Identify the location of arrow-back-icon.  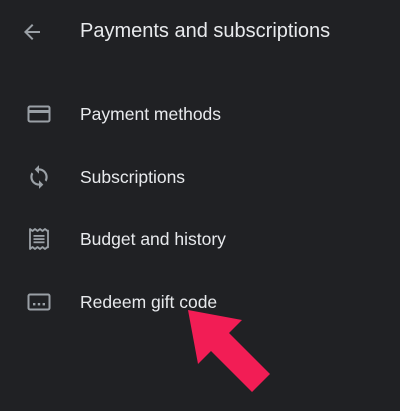
(32, 32).